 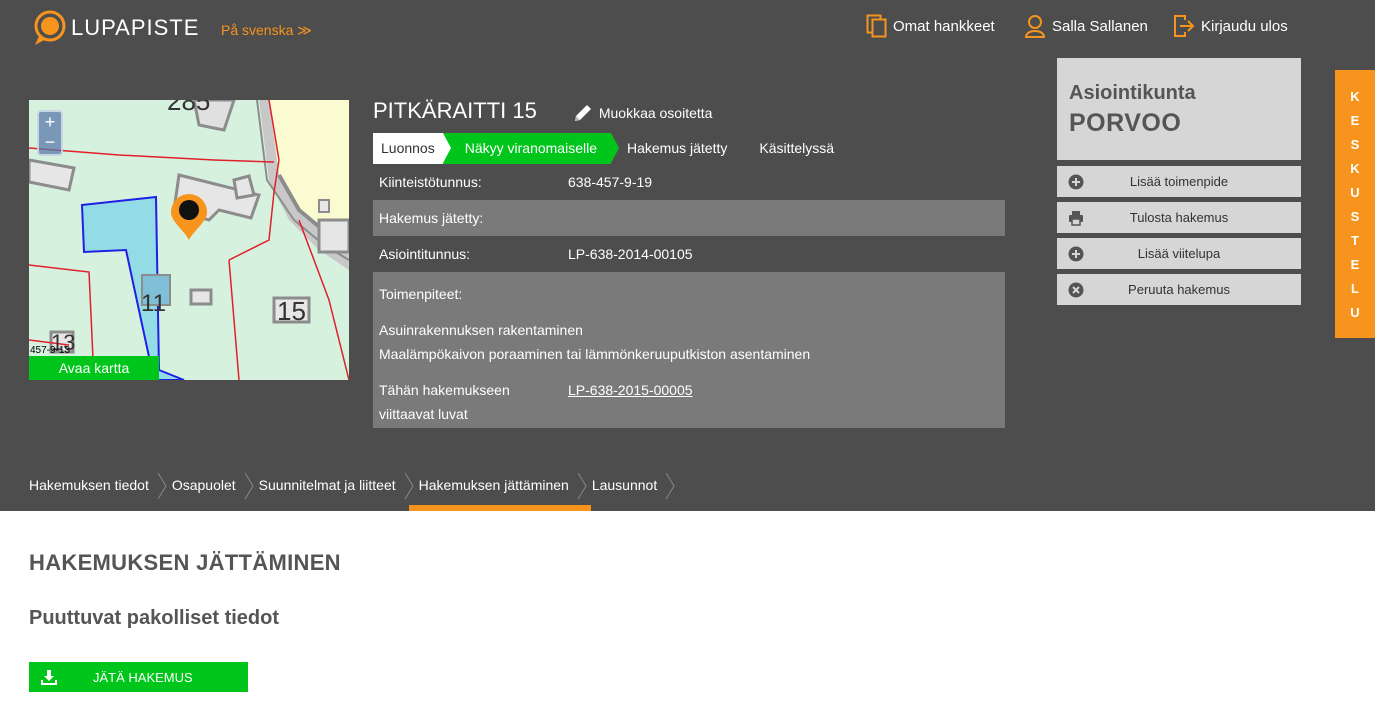 I want to click on missing-info-heading: Puuttuvat pakolliset tiedot, so click(x=154, y=618).